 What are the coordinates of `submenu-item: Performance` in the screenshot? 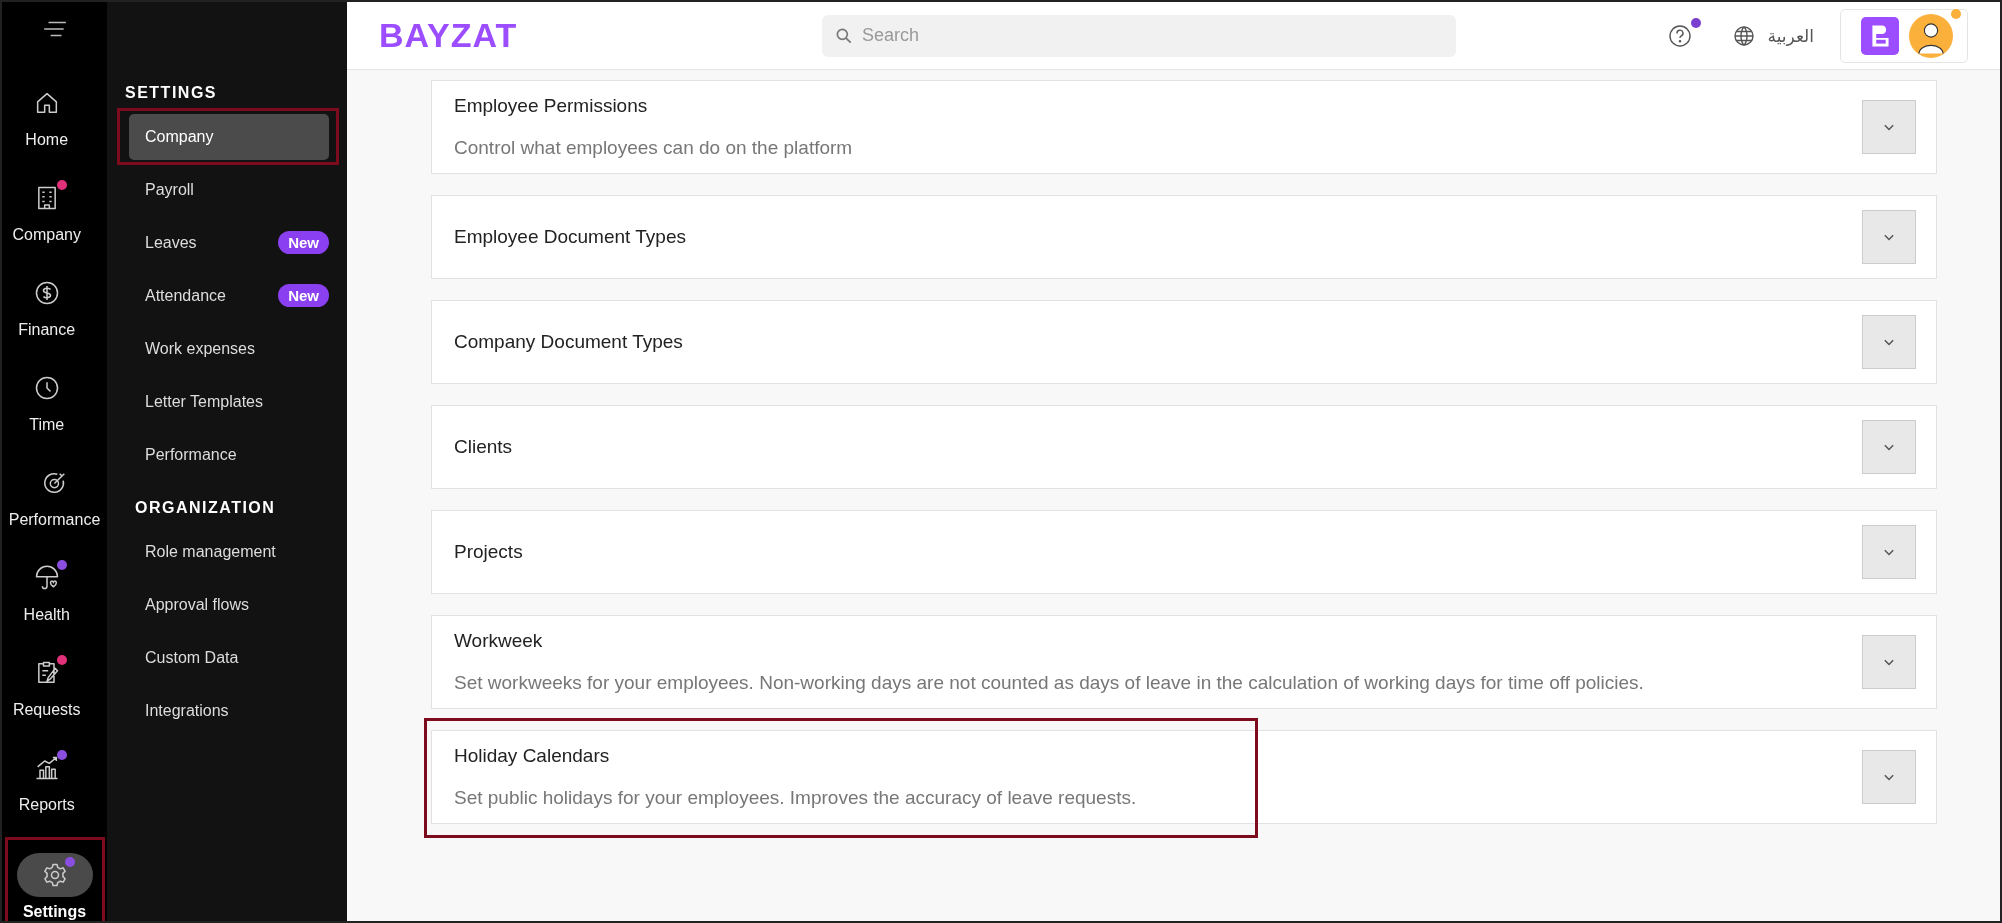 It's located at (191, 454).